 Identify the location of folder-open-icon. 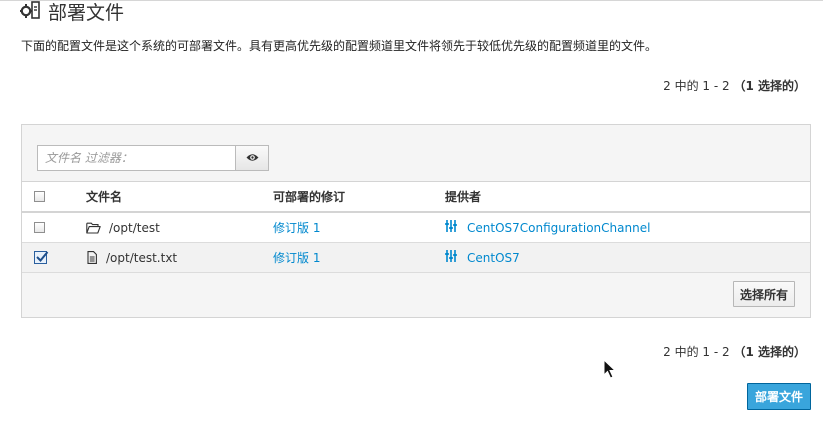
(93, 228).